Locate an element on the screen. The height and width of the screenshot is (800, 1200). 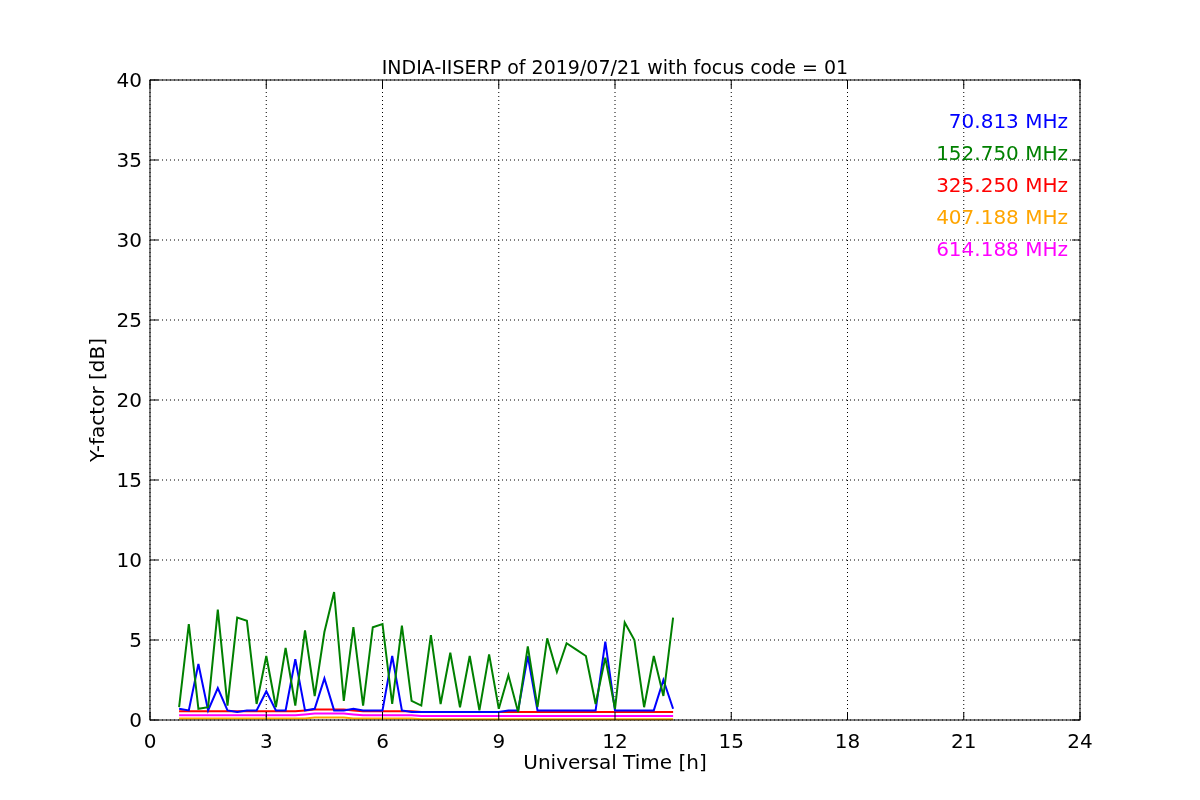
x-tick-label: 12 is located at coordinates (615, 741).